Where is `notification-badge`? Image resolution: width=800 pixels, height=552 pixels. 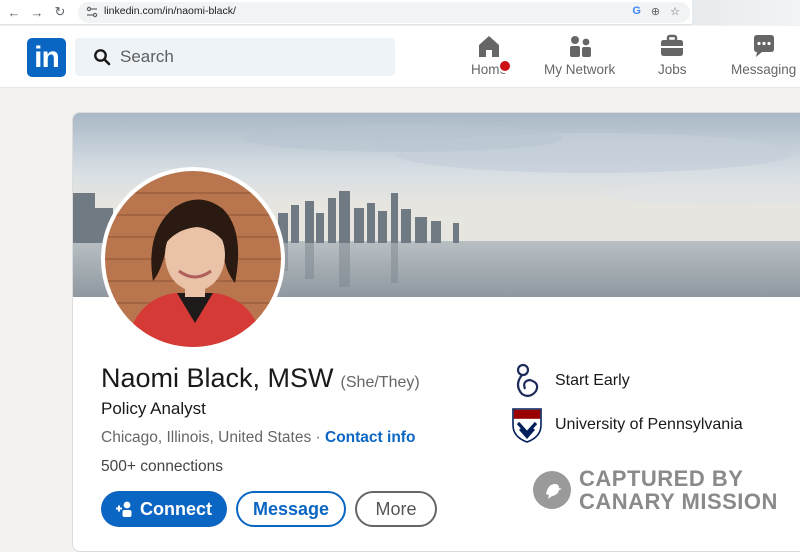 notification-badge is located at coordinates (505, 66).